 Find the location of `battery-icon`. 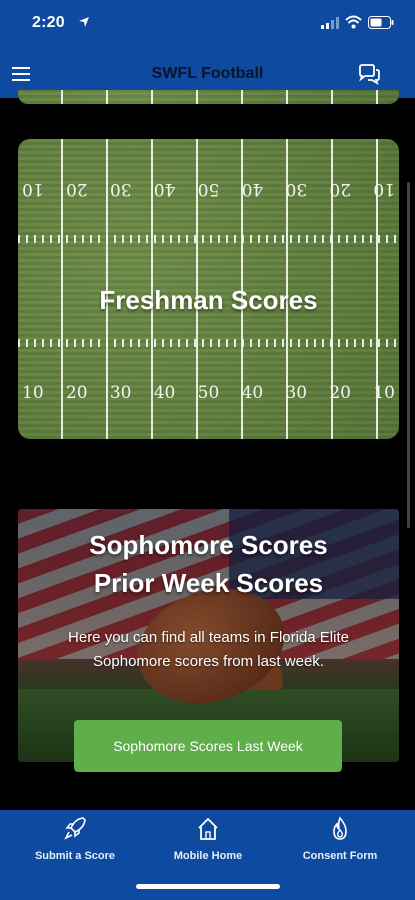

battery-icon is located at coordinates (381, 22).